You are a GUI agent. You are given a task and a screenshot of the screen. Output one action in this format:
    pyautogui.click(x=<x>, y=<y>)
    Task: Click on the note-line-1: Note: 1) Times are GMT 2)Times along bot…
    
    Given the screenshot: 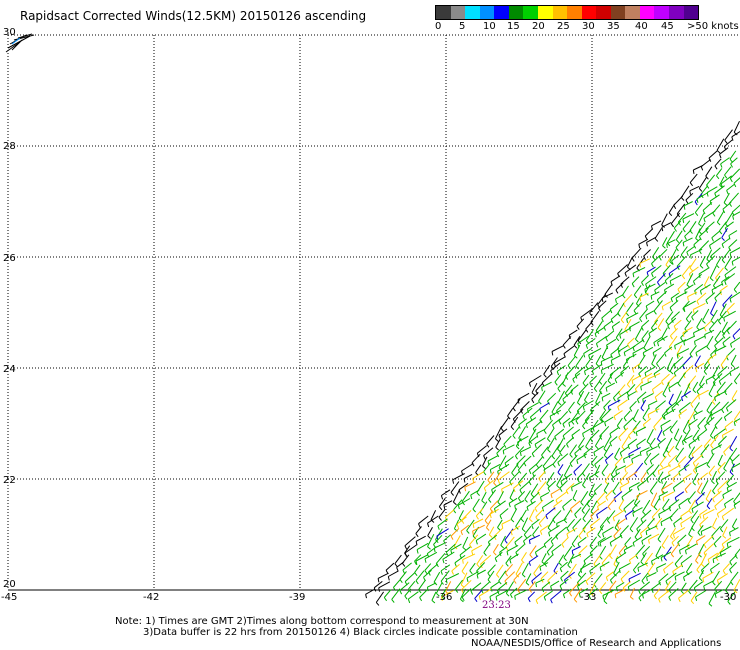 What is the action you would take?
    pyautogui.click(x=322, y=621)
    